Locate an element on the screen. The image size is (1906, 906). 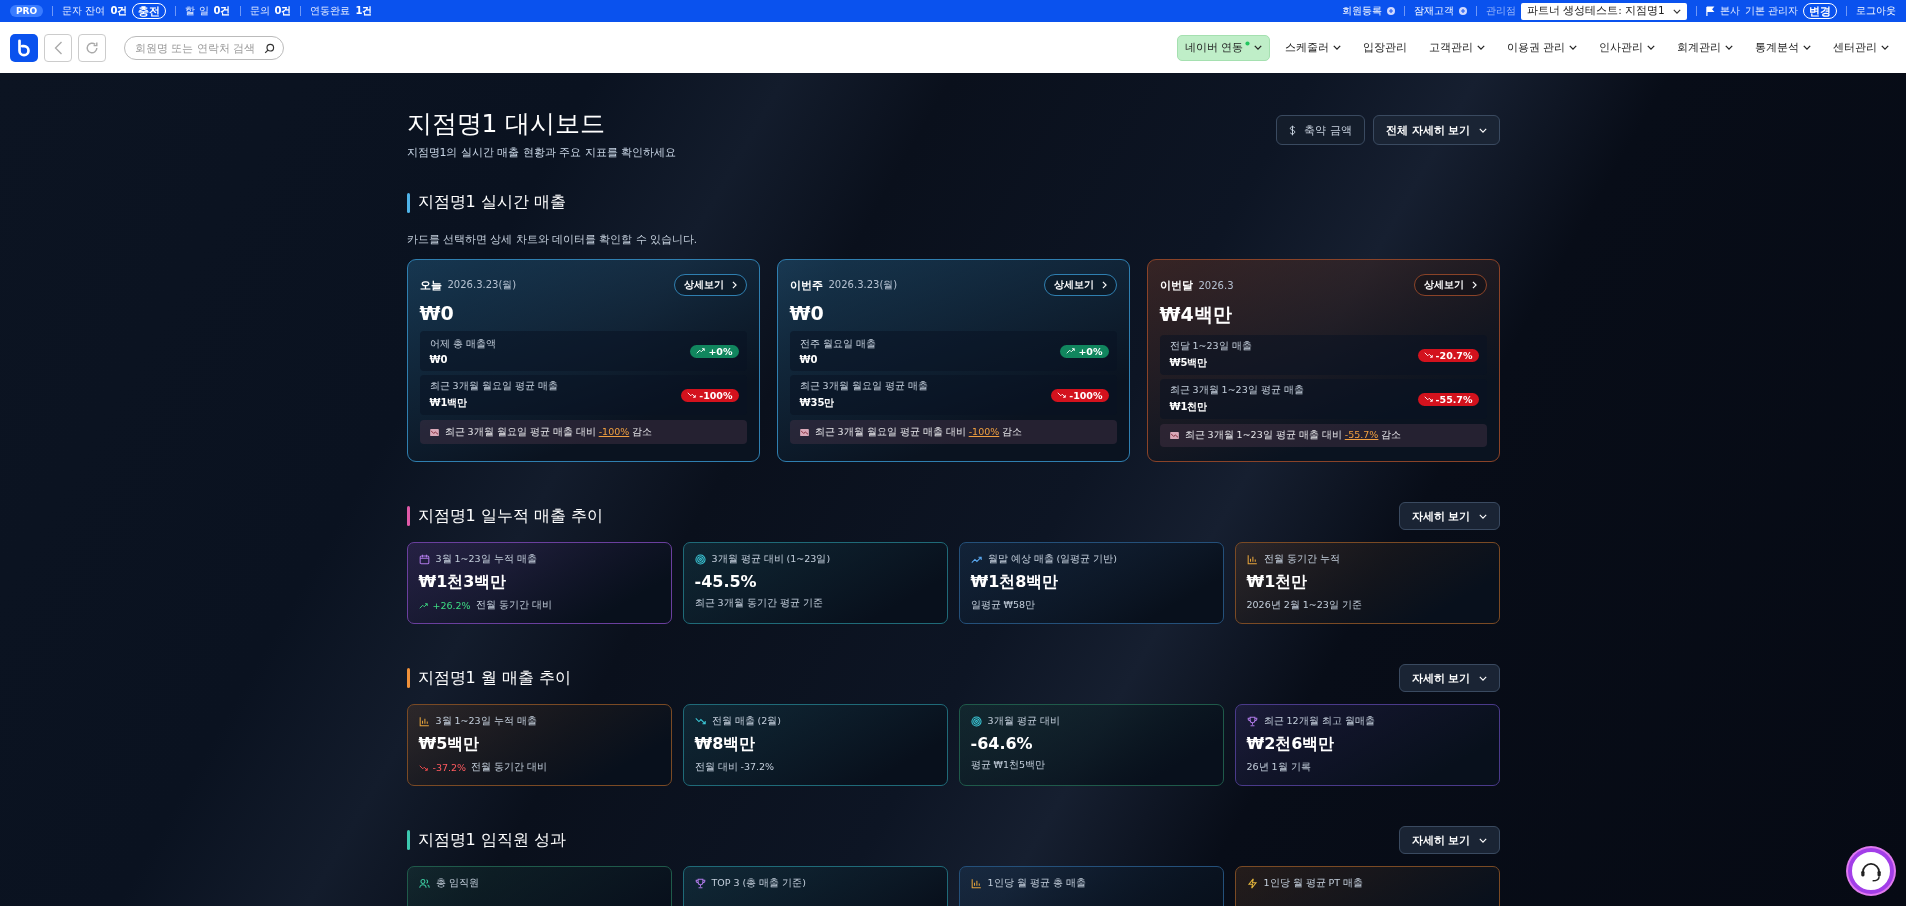
sales-card: 이번주 2026.3.23(월) 상세보기 ₩0 전주 월요일 매출 ₩0 +0% 최근 3개월 월요일 평균 매출 ₩35만 -100% 최근 3개월 월요일 평균 매출 대비 -100% 감소 is located at coordinates (953, 360).